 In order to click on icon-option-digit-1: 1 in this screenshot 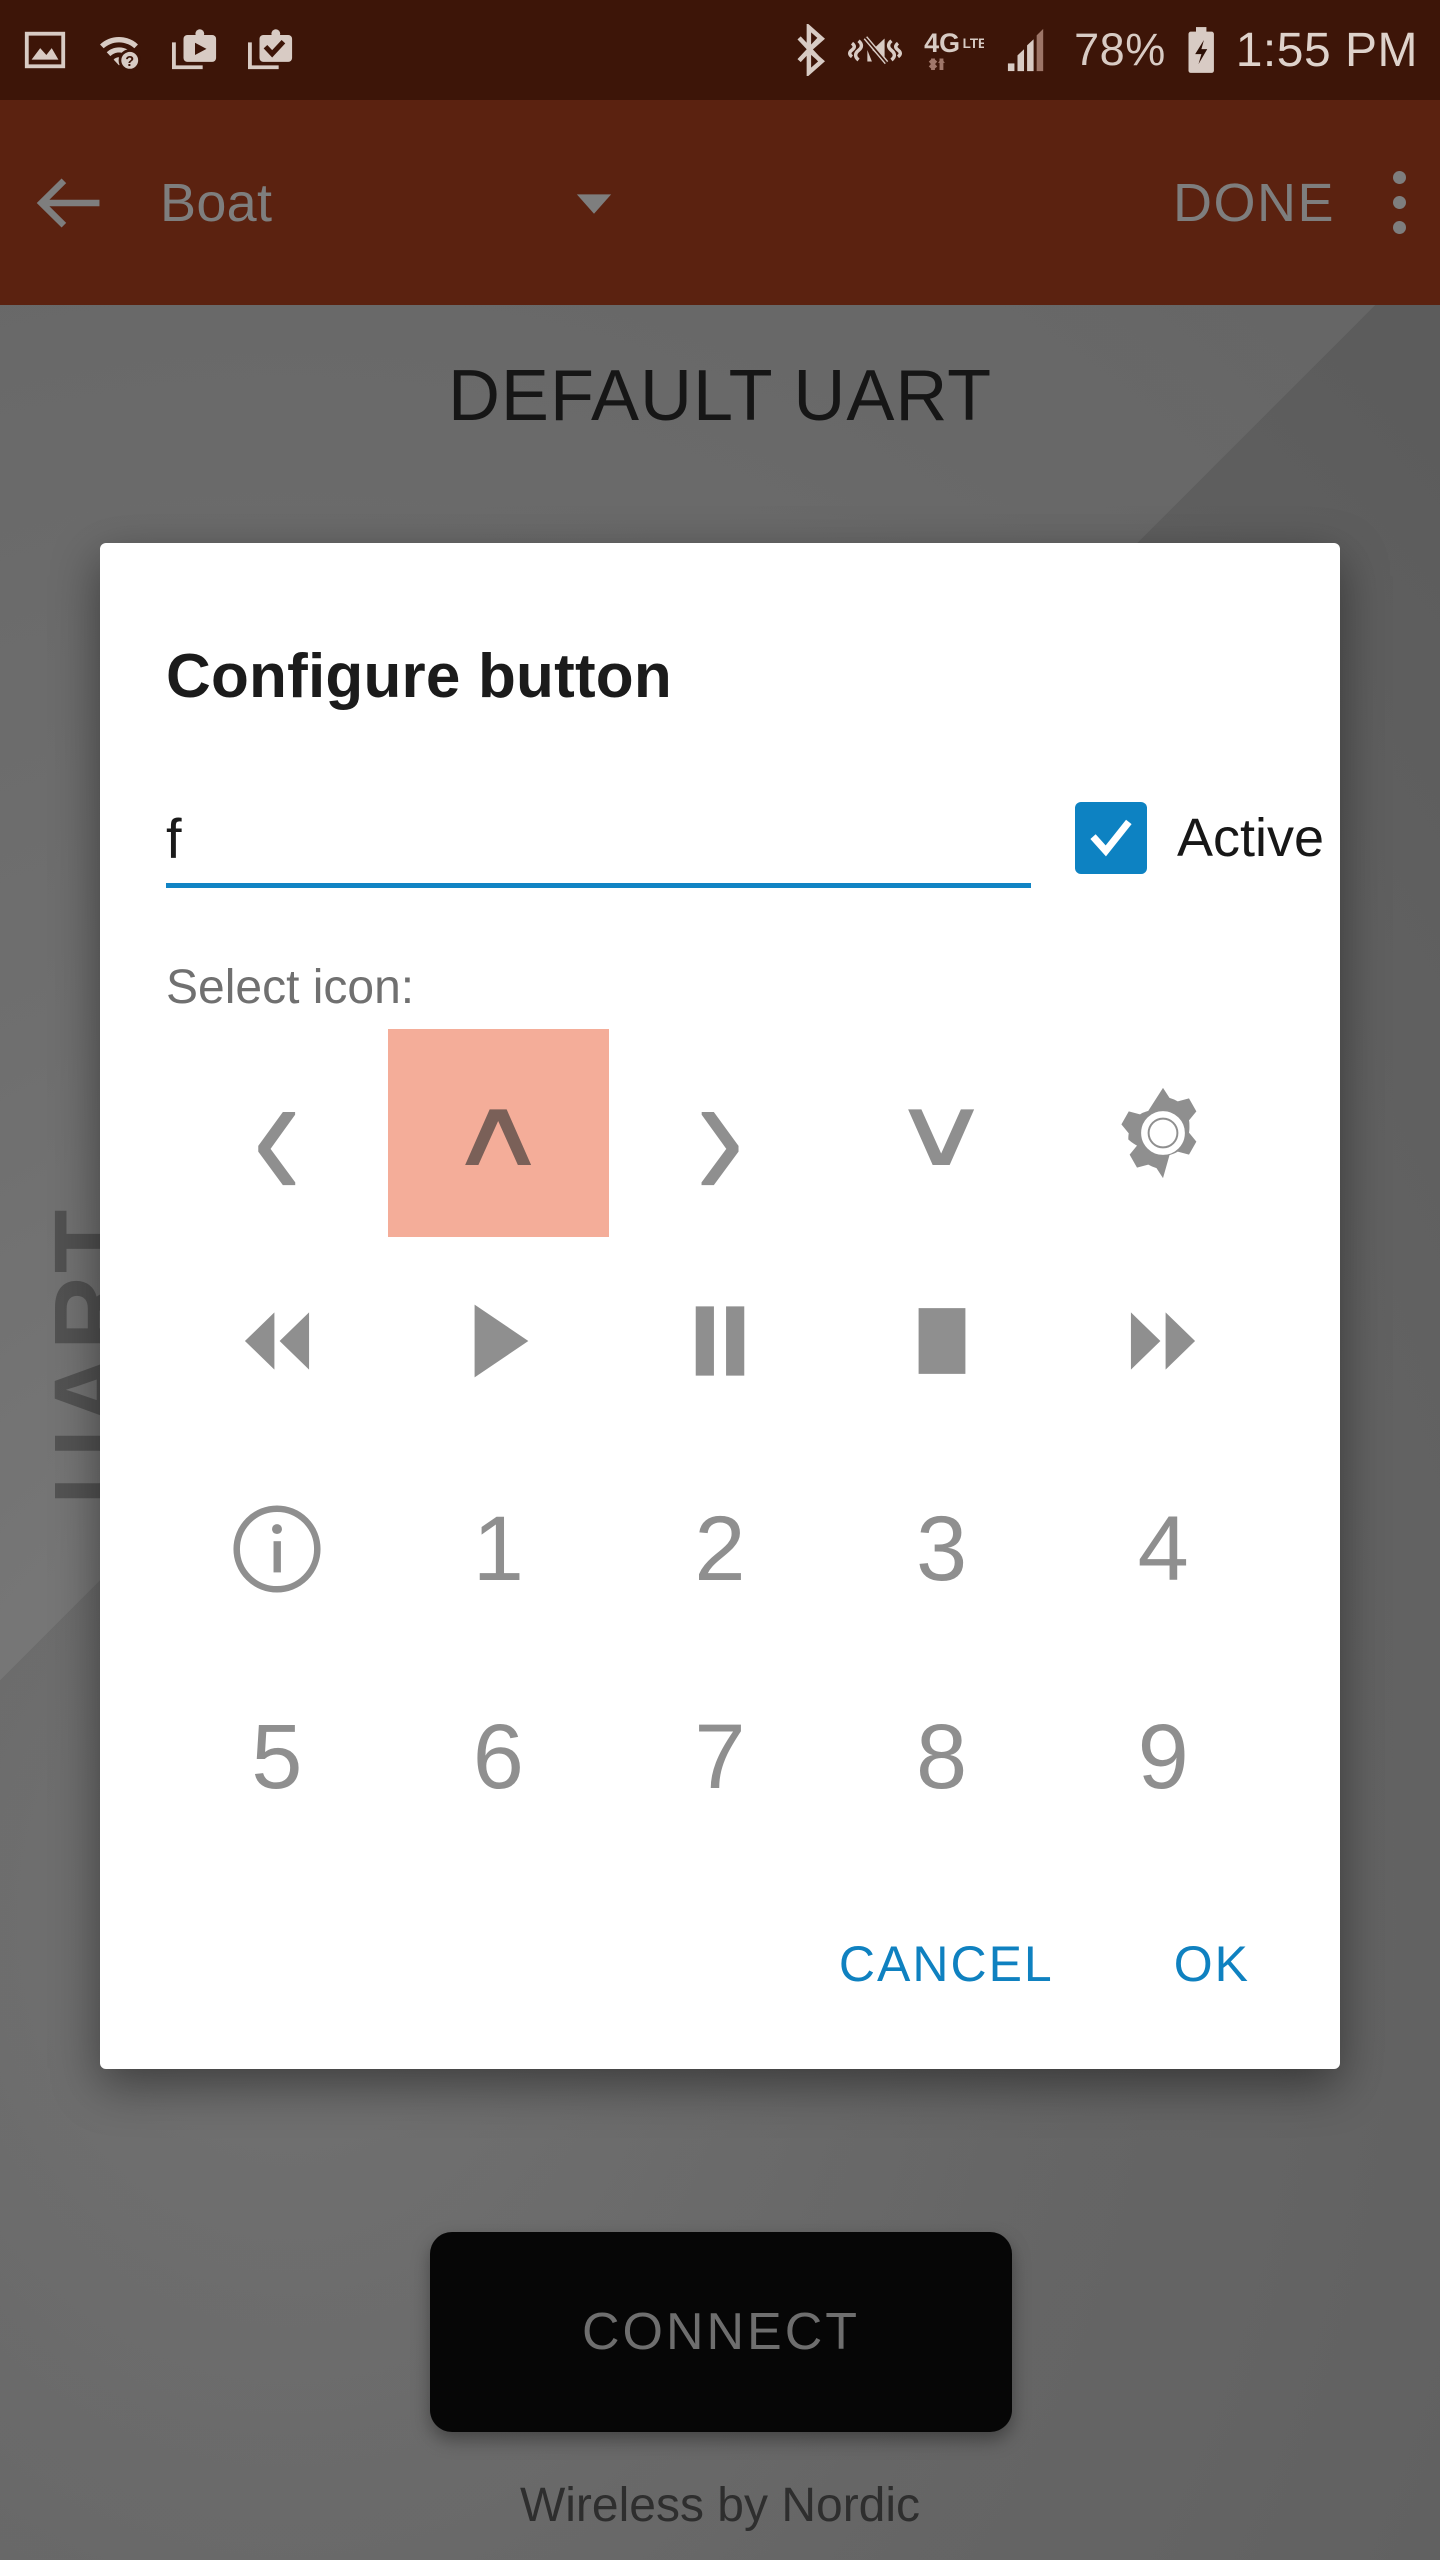, I will do `click(499, 1549)`.